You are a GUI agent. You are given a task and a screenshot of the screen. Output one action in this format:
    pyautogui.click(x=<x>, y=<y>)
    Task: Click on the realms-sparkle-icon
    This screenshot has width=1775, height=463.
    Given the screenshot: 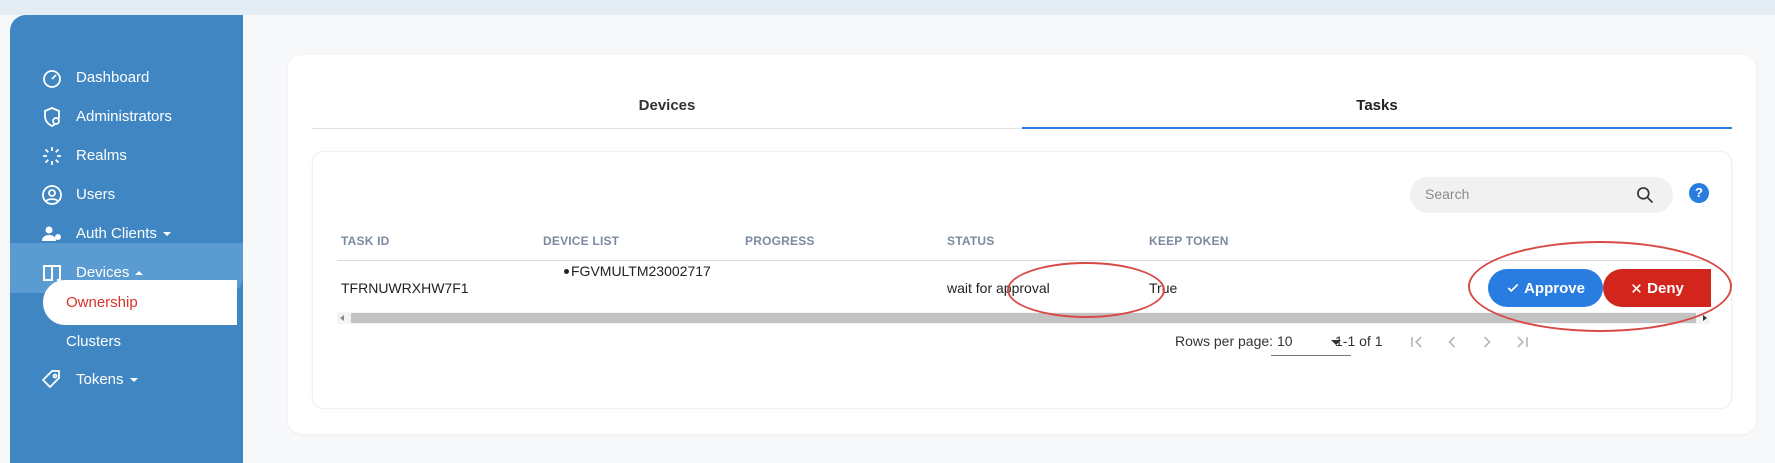 What is the action you would take?
    pyautogui.click(x=52, y=156)
    